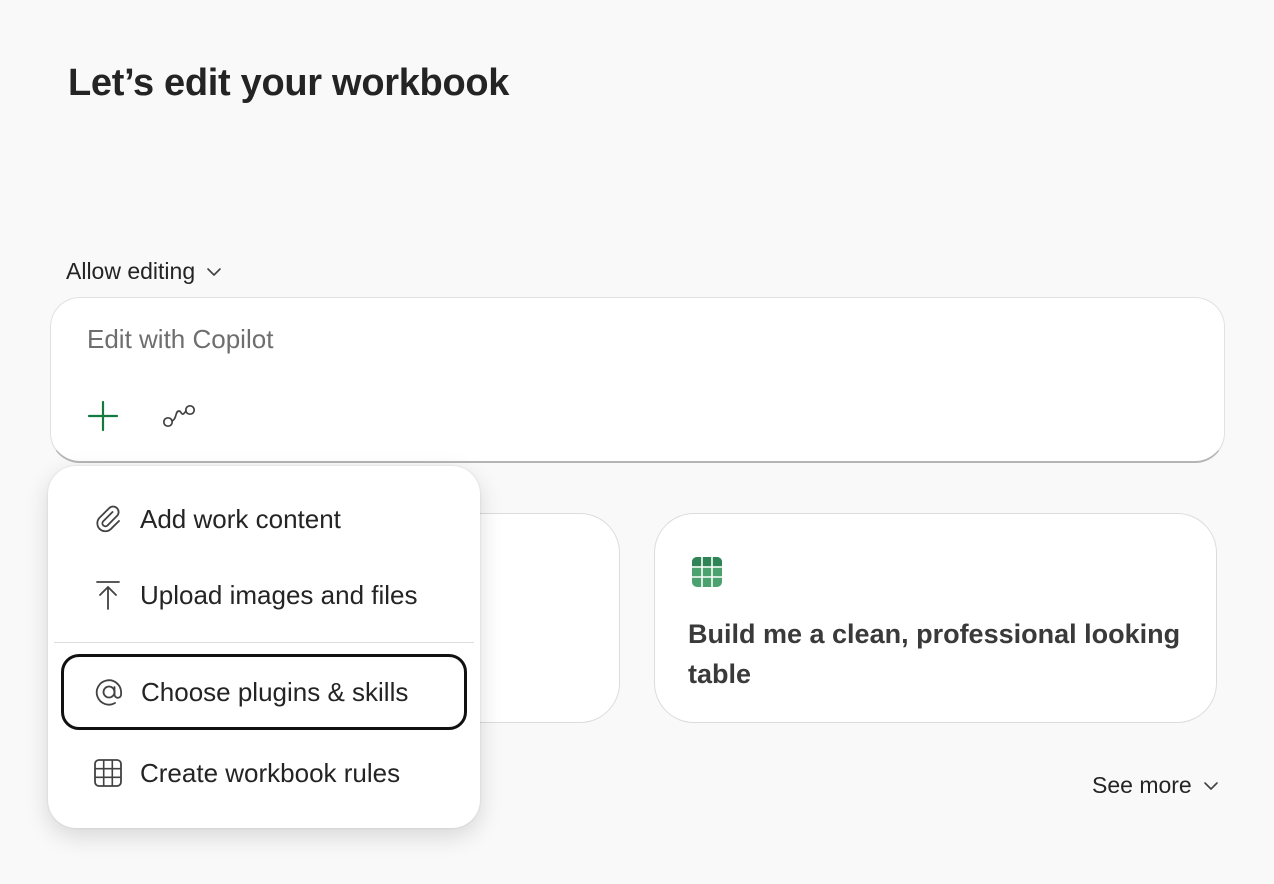 The width and height of the screenshot is (1274, 884). I want to click on menu-item-label: Choose plugins & skills, so click(275, 691).